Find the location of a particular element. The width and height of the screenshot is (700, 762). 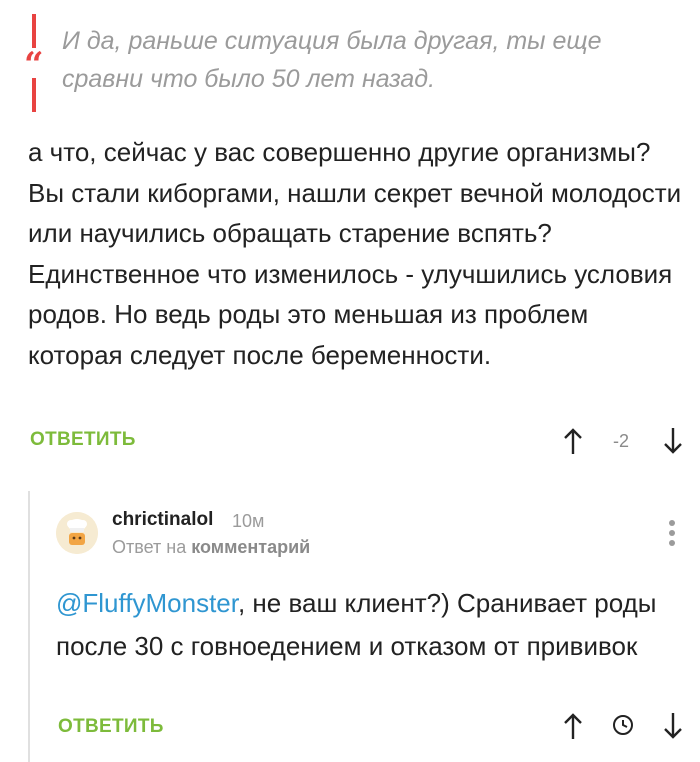

reply-button: ОТВЕТИТЬ is located at coordinates (83, 440).